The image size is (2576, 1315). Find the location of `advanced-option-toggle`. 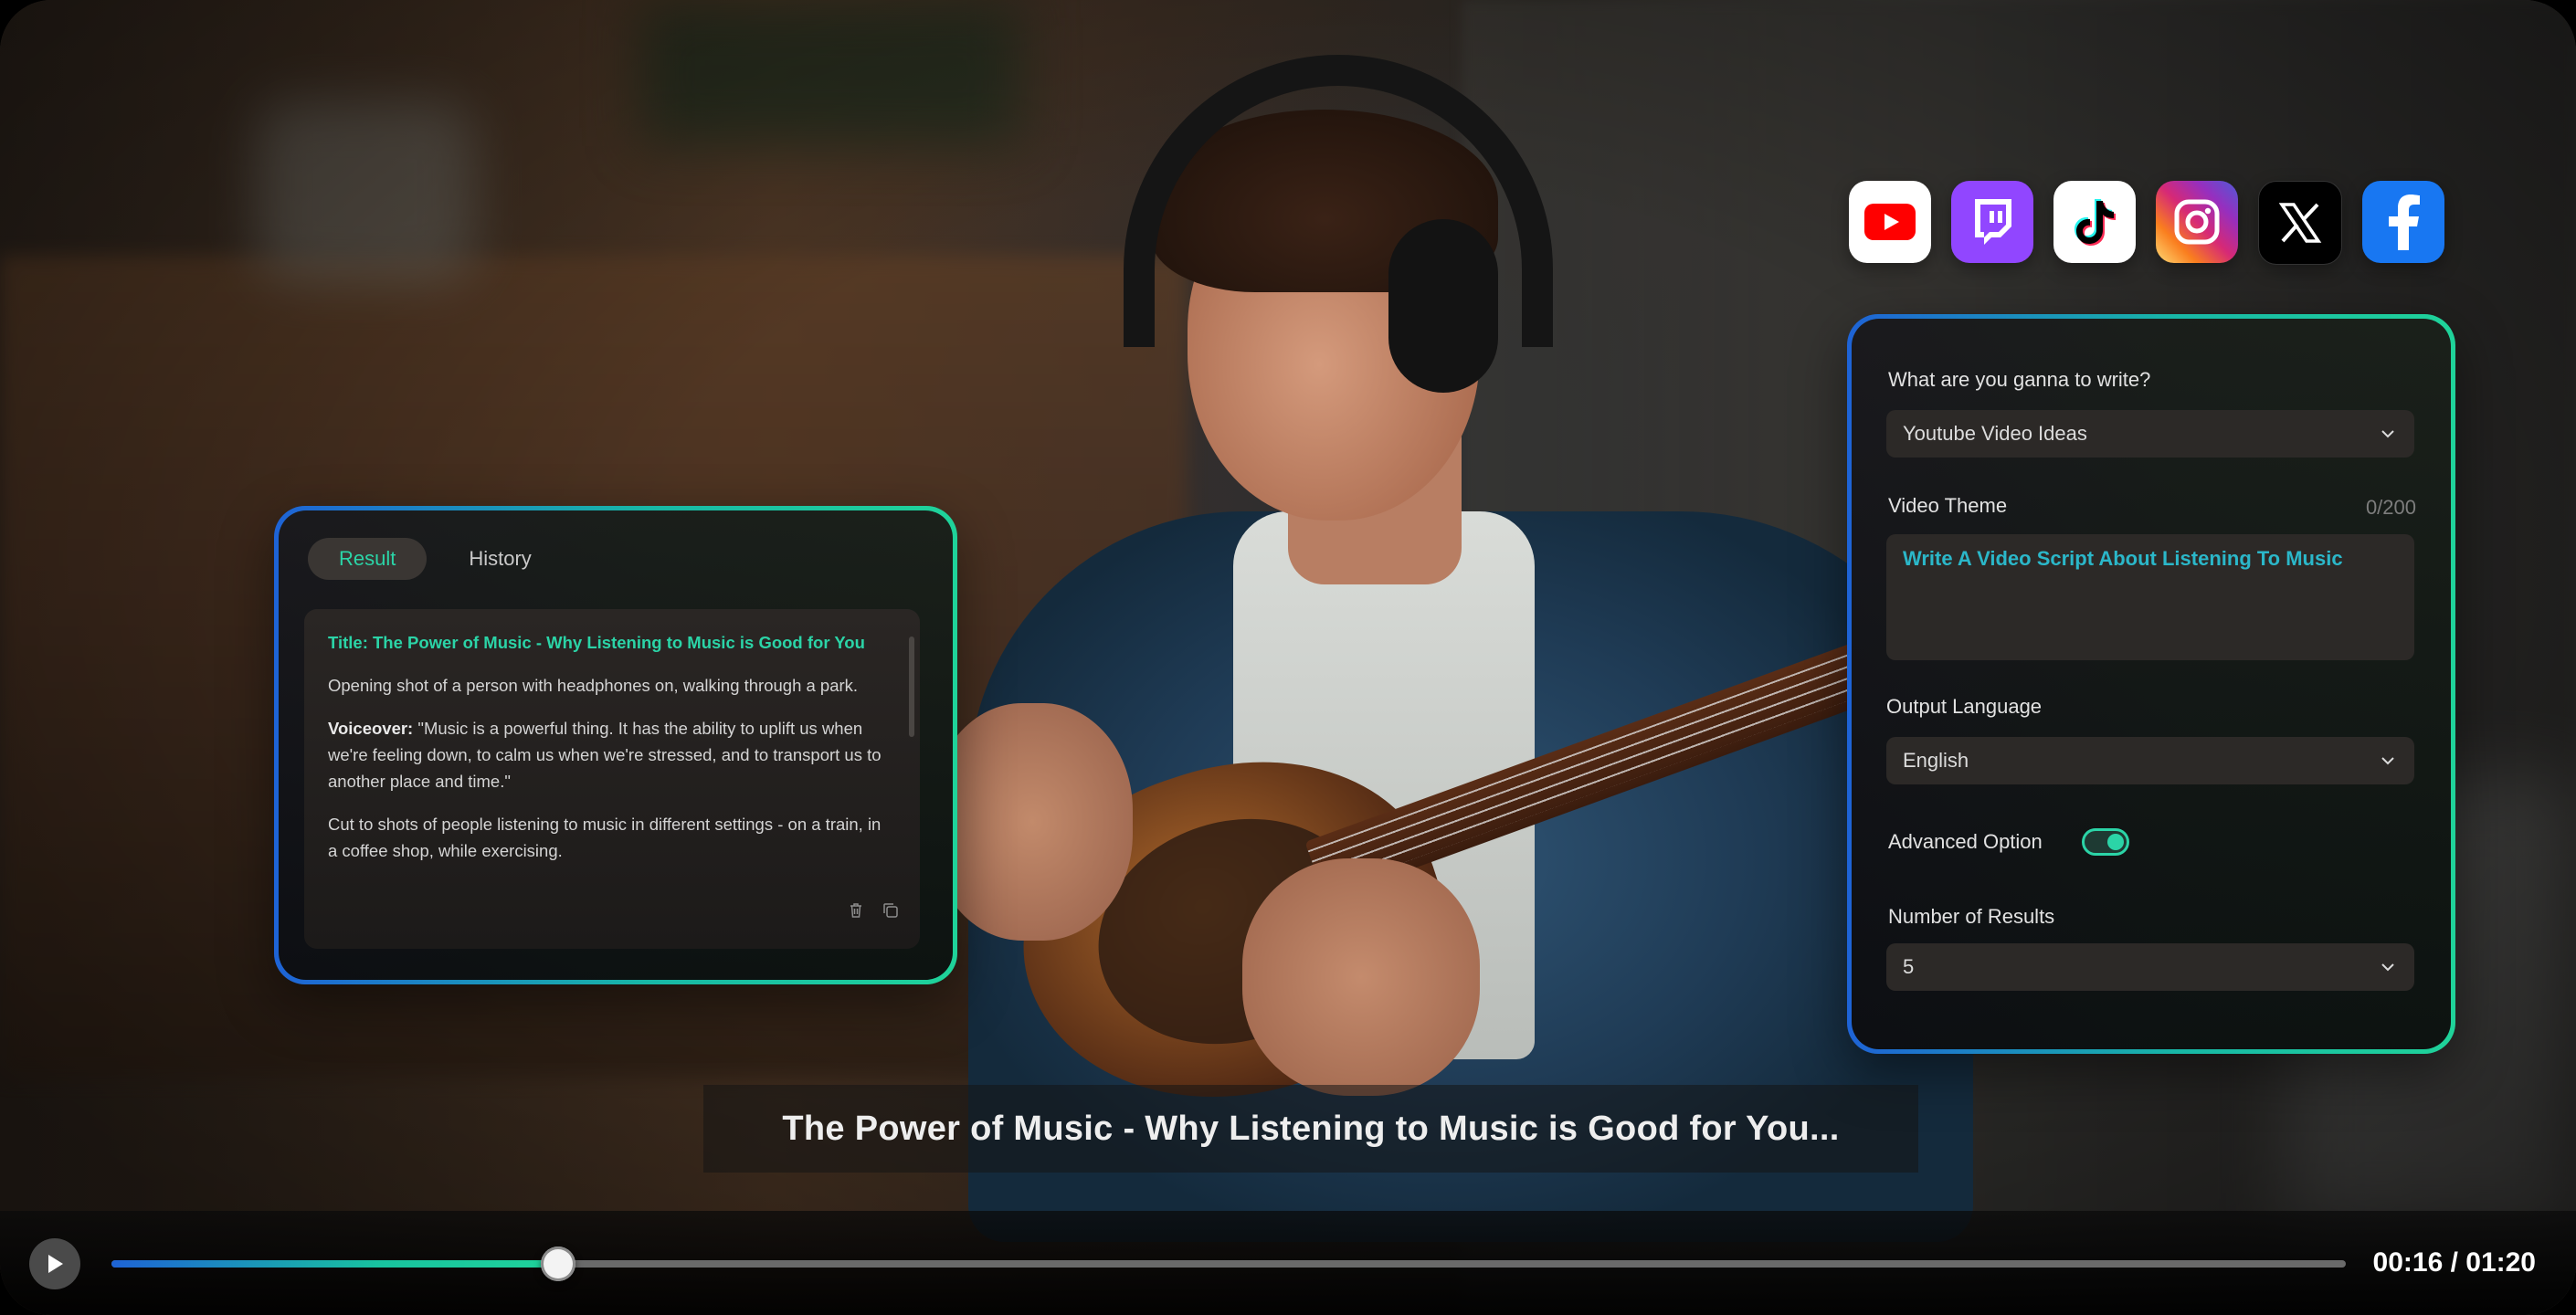

advanced-option-toggle is located at coordinates (2105, 842).